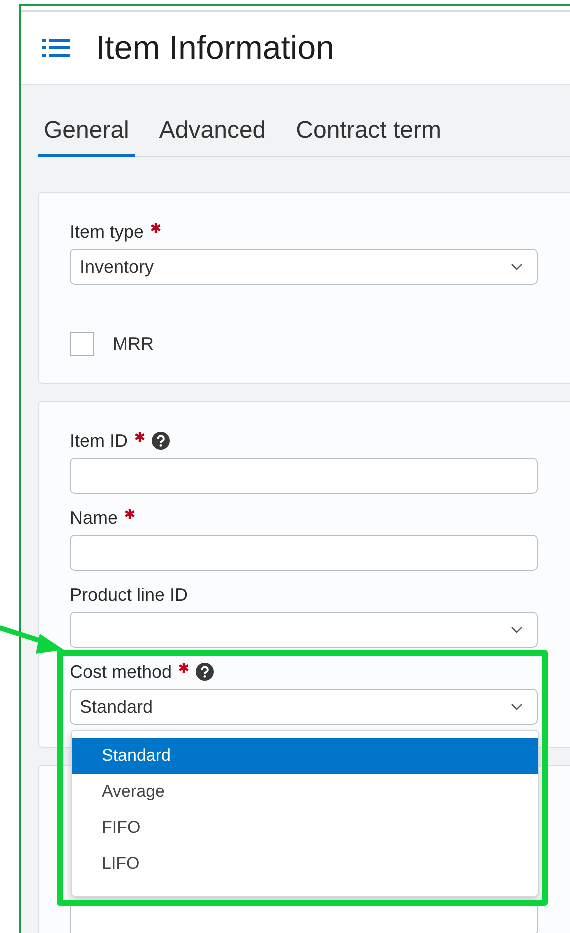 This screenshot has width=570, height=933. What do you see at coordinates (94, 518) in the screenshot?
I see `field-label: Name` at bounding box center [94, 518].